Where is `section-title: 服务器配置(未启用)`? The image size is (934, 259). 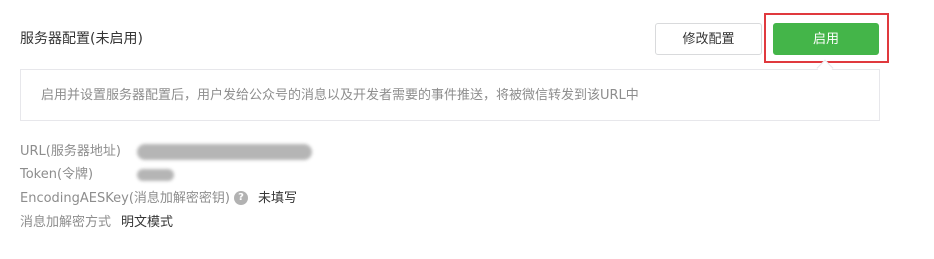
section-title: 服务器配置(未启用) is located at coordinates (81, 39).